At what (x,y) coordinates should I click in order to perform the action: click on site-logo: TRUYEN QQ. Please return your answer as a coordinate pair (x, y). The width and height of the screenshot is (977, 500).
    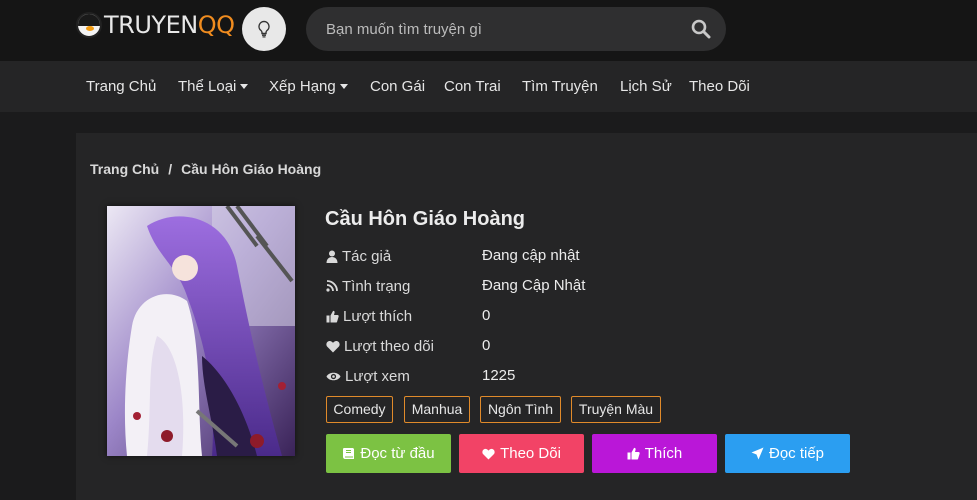
    Looking at the image, I should click on (155, 25).